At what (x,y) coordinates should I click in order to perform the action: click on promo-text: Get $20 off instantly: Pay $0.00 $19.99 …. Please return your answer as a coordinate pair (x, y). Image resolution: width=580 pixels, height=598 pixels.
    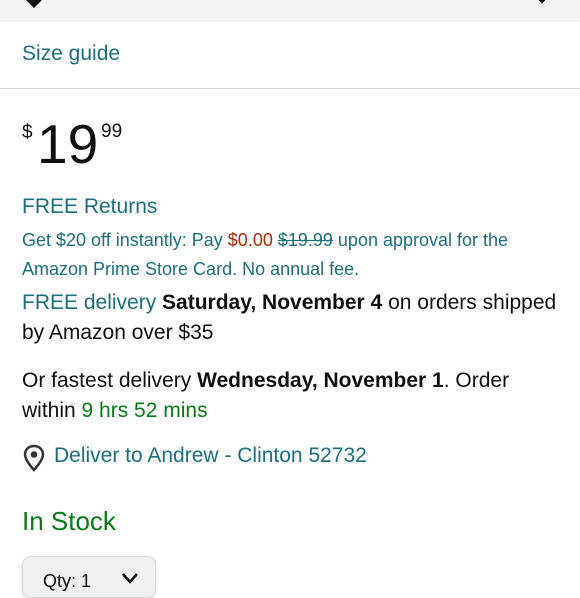
    Looking at the image, I should click on (287, 255).